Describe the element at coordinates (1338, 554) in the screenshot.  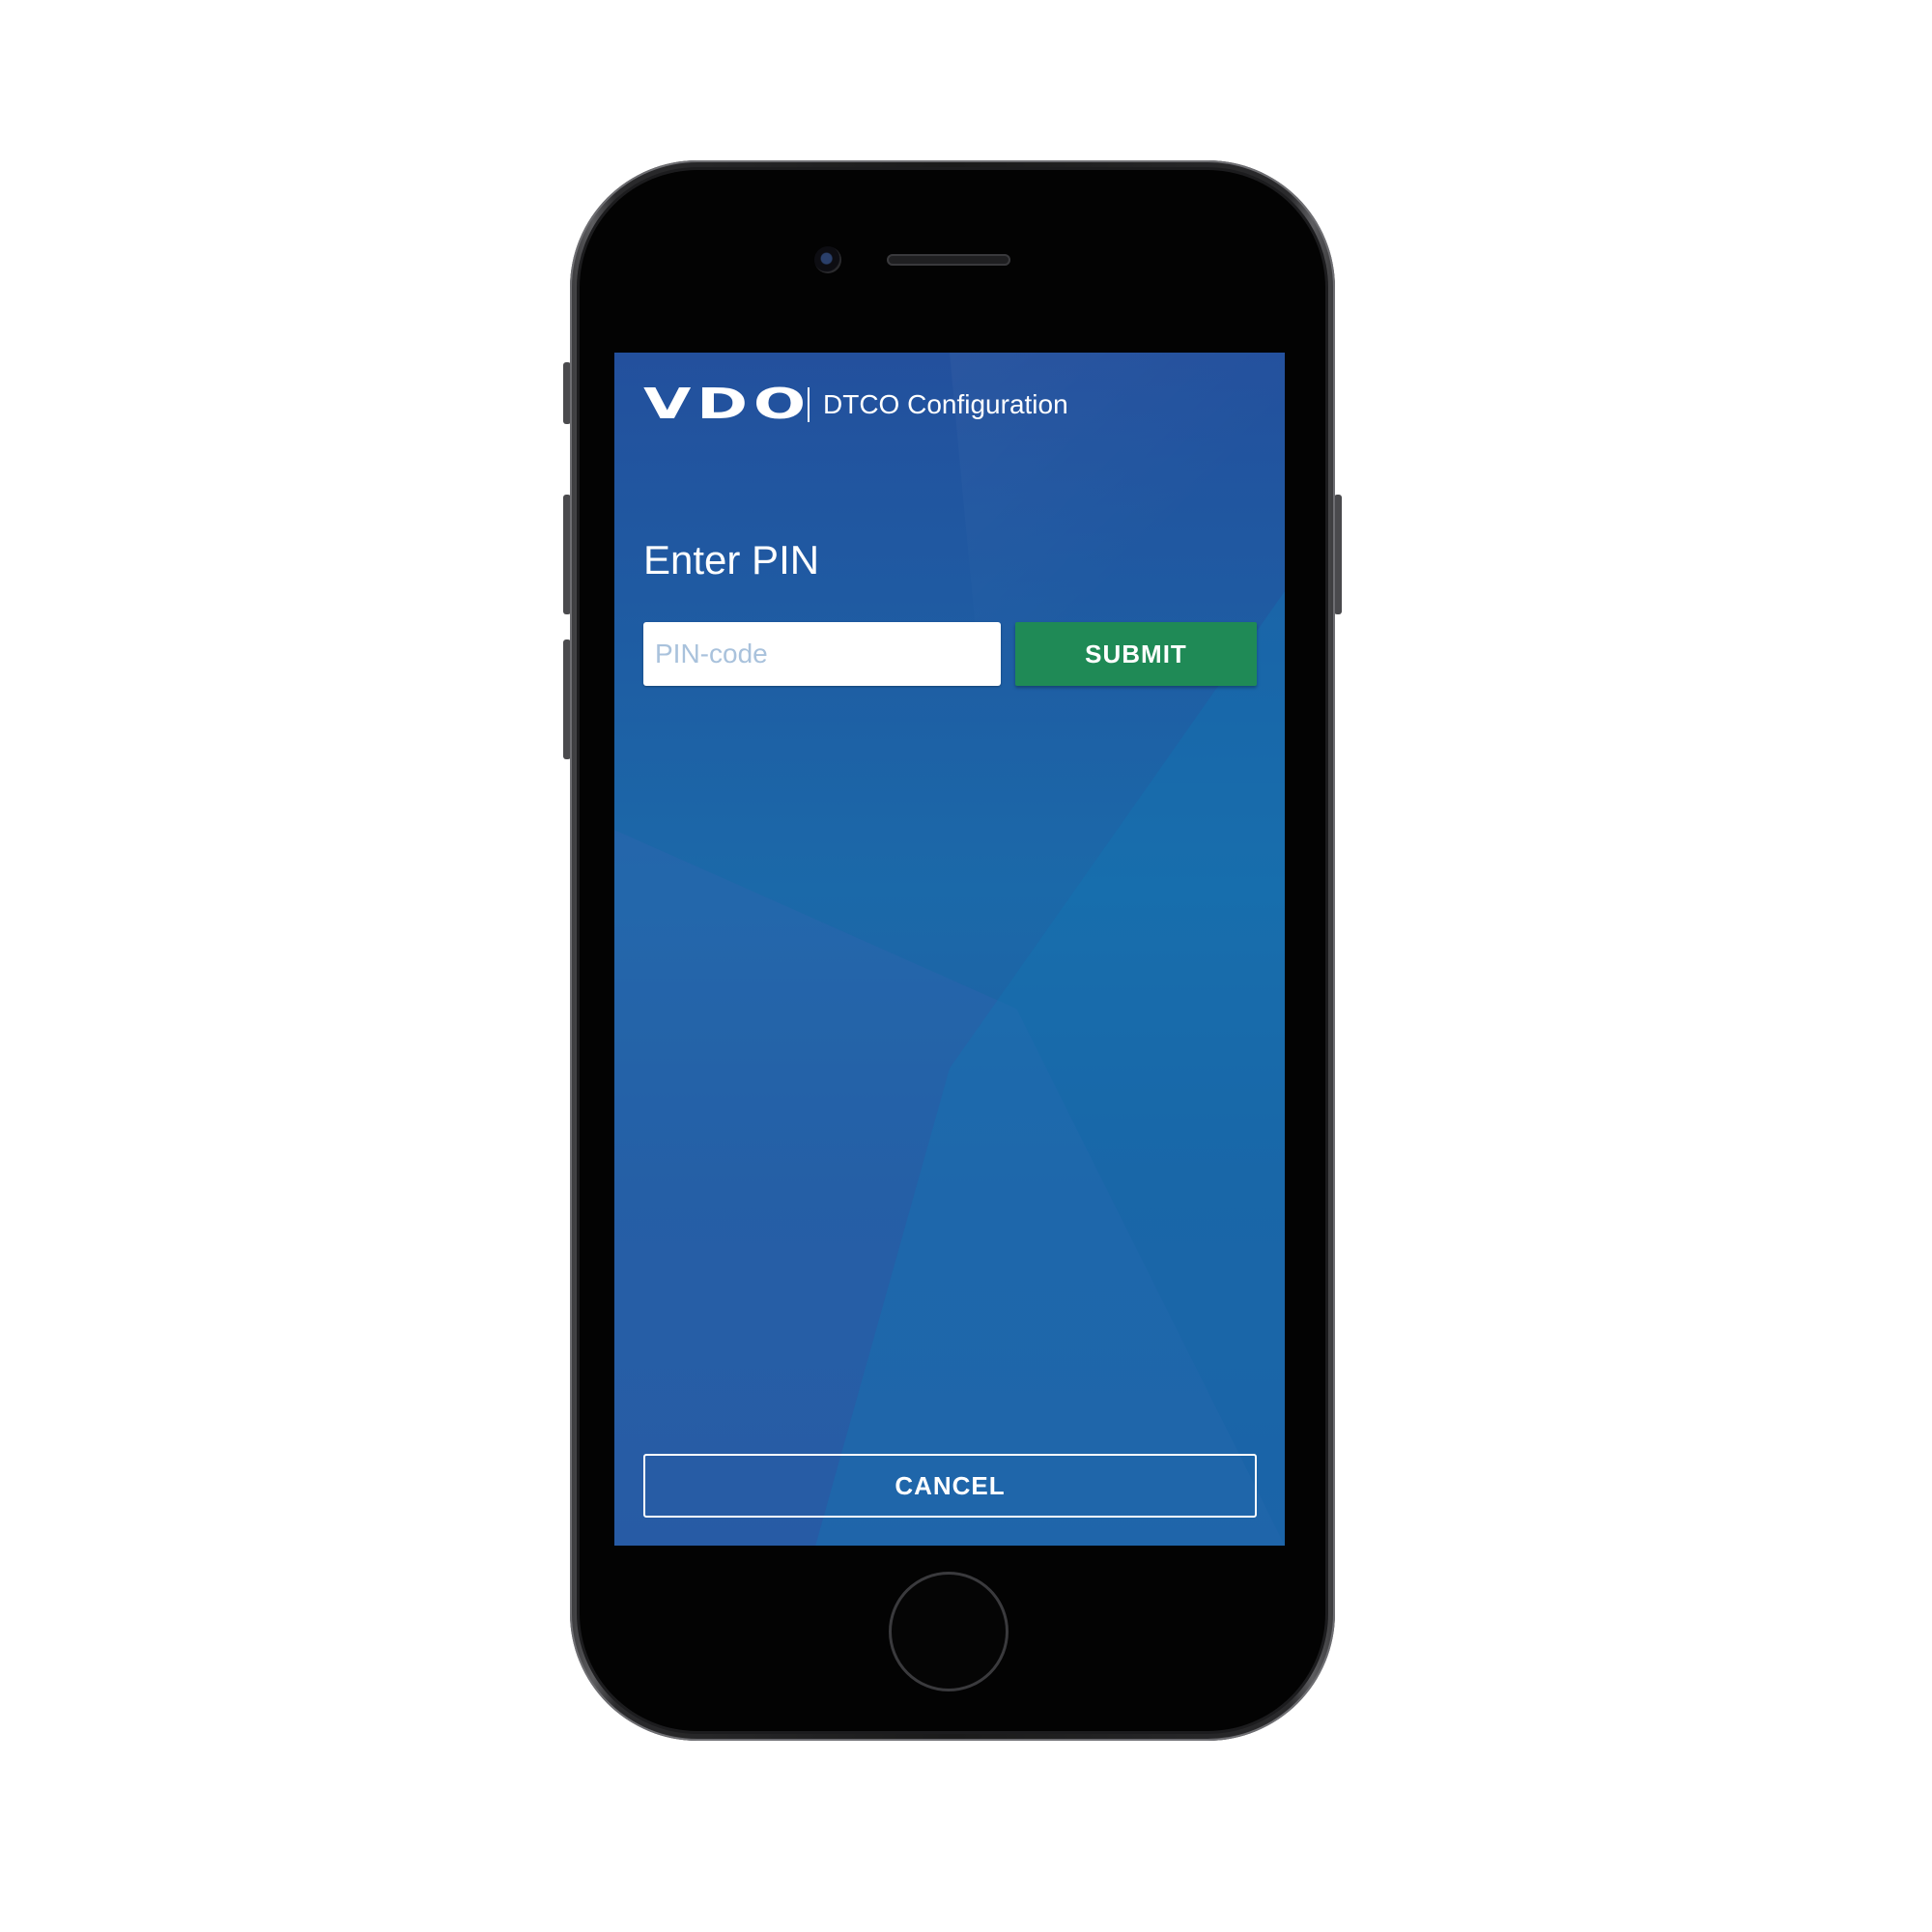
I see `power-button` at that location.